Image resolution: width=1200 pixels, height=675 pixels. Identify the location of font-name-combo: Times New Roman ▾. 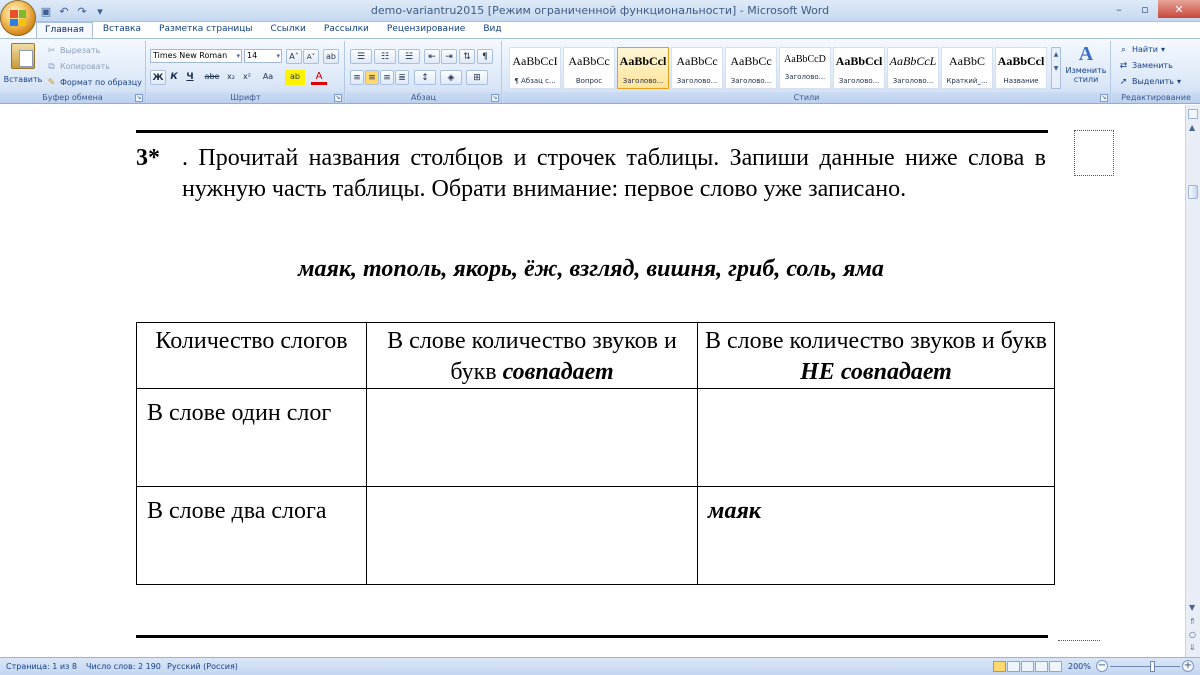
(196, 56).